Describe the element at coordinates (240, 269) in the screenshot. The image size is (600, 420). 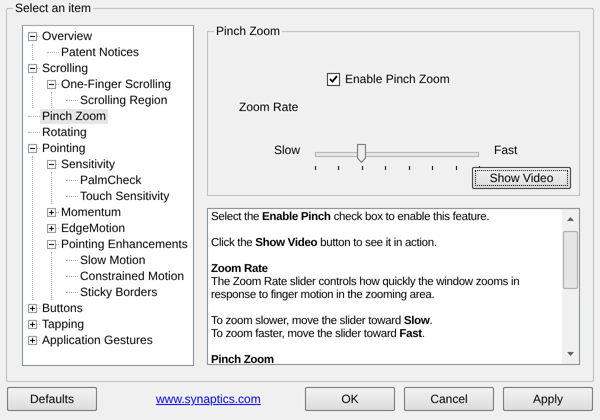
I see `help-heading: Zoom Rate` at that location.